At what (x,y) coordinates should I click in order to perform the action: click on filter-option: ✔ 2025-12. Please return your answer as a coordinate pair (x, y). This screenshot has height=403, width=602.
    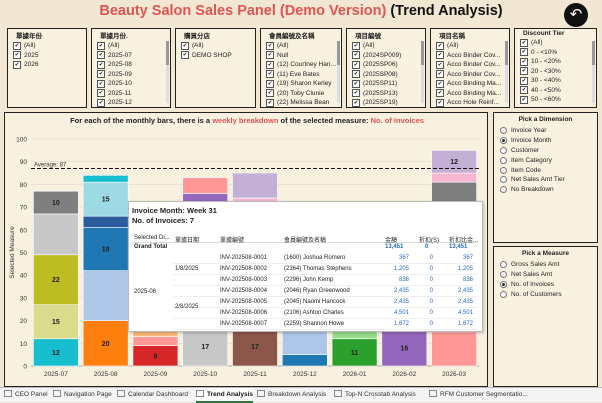
    Looking at the image, I should click on (131, 103).